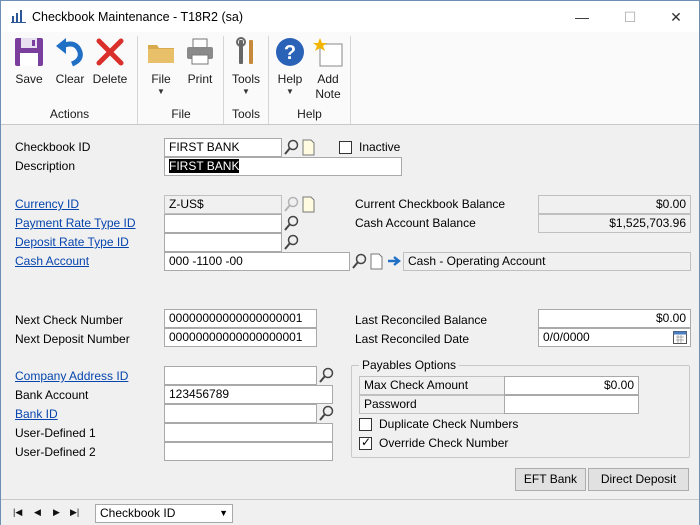 Image resolution: width=700 pixels, height=525 pixels. What do you see at coordinates (29, 54) in the screenshot?
I see `floppy-disk-icon` at bounding box center [29, 54].